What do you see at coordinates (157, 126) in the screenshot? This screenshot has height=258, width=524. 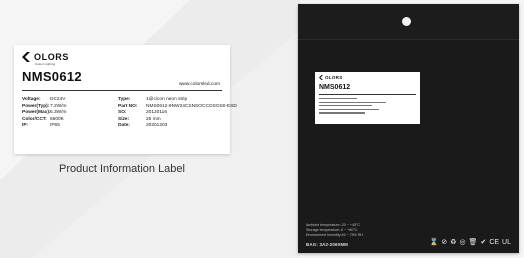 I see `spec-value: 20201203` at bounding box center [157, 126].